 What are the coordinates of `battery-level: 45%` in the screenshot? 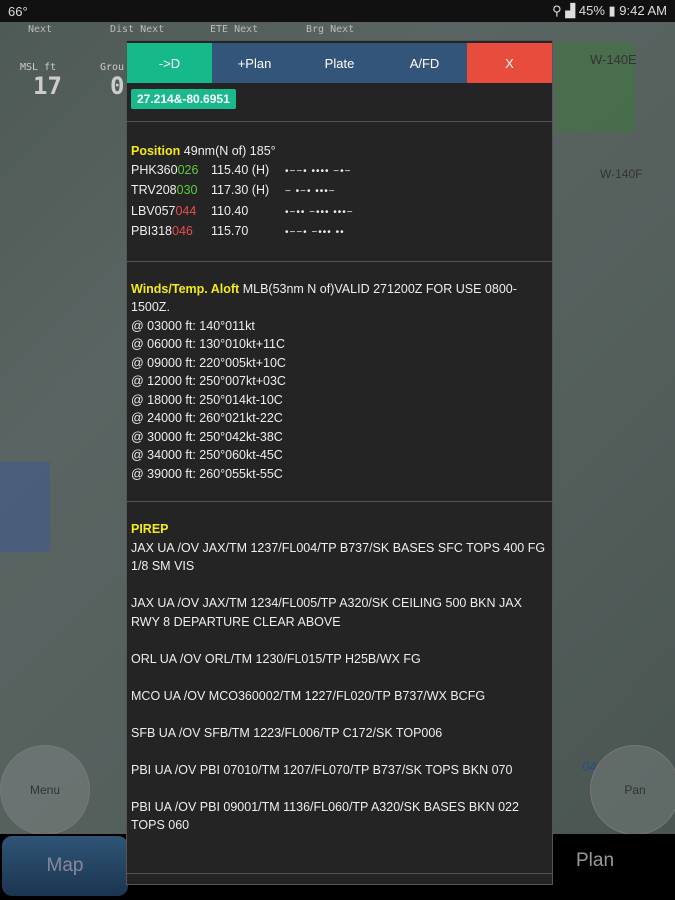 It's located at (591, 10).